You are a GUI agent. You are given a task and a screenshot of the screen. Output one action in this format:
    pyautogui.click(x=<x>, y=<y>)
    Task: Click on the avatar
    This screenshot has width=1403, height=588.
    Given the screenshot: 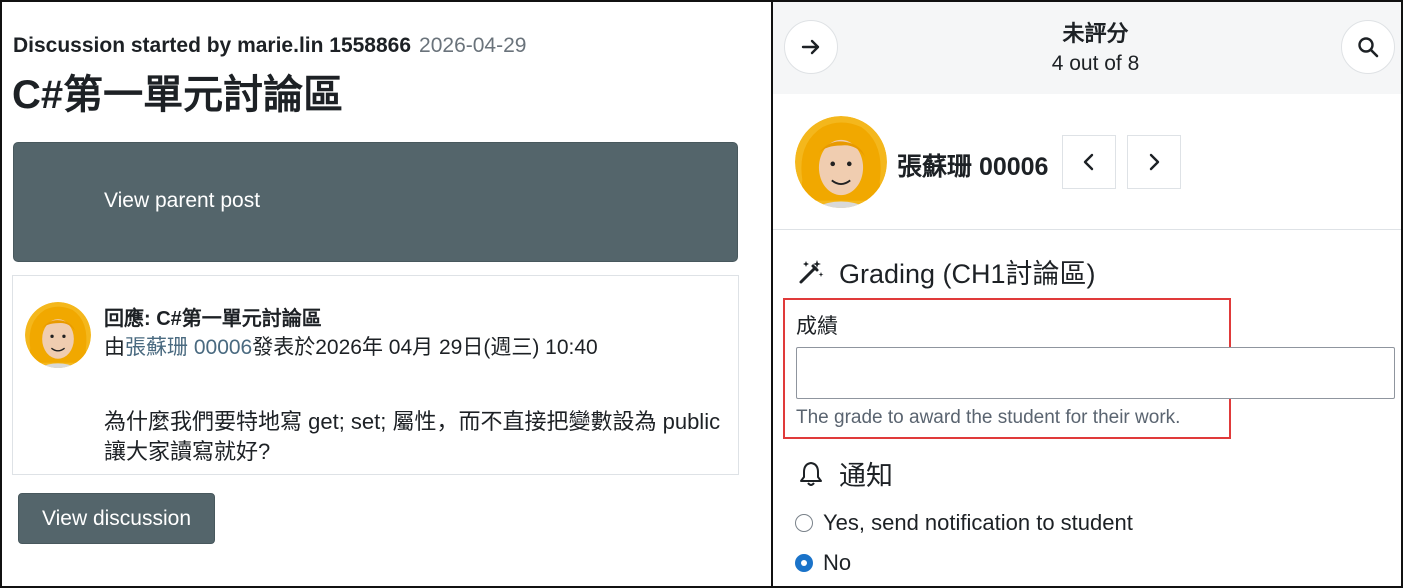 What is the action you would take?
    pyautogui.click(x=58, y=335)
    